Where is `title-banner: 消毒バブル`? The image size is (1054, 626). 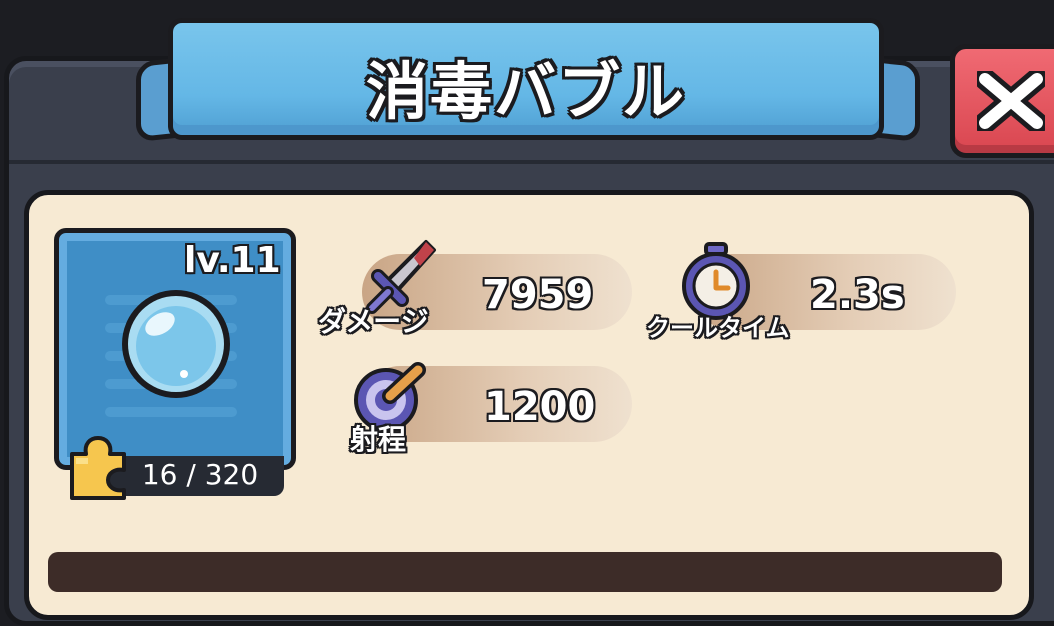 title-banner: 消毒バブル is located at coordinates (526, 79).